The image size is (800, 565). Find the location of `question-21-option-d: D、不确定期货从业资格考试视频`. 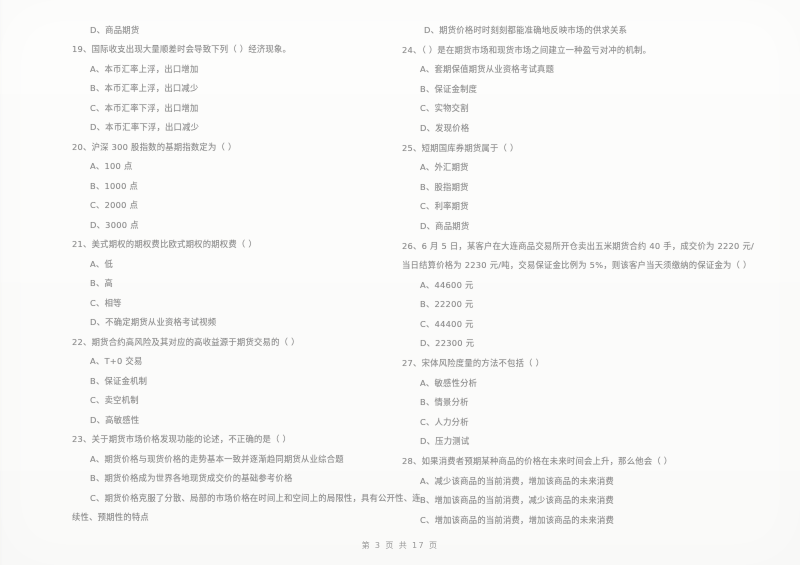

question-21-option-d: D、不确定期货从业资格考试视频 is located at coordinates (153, 322).